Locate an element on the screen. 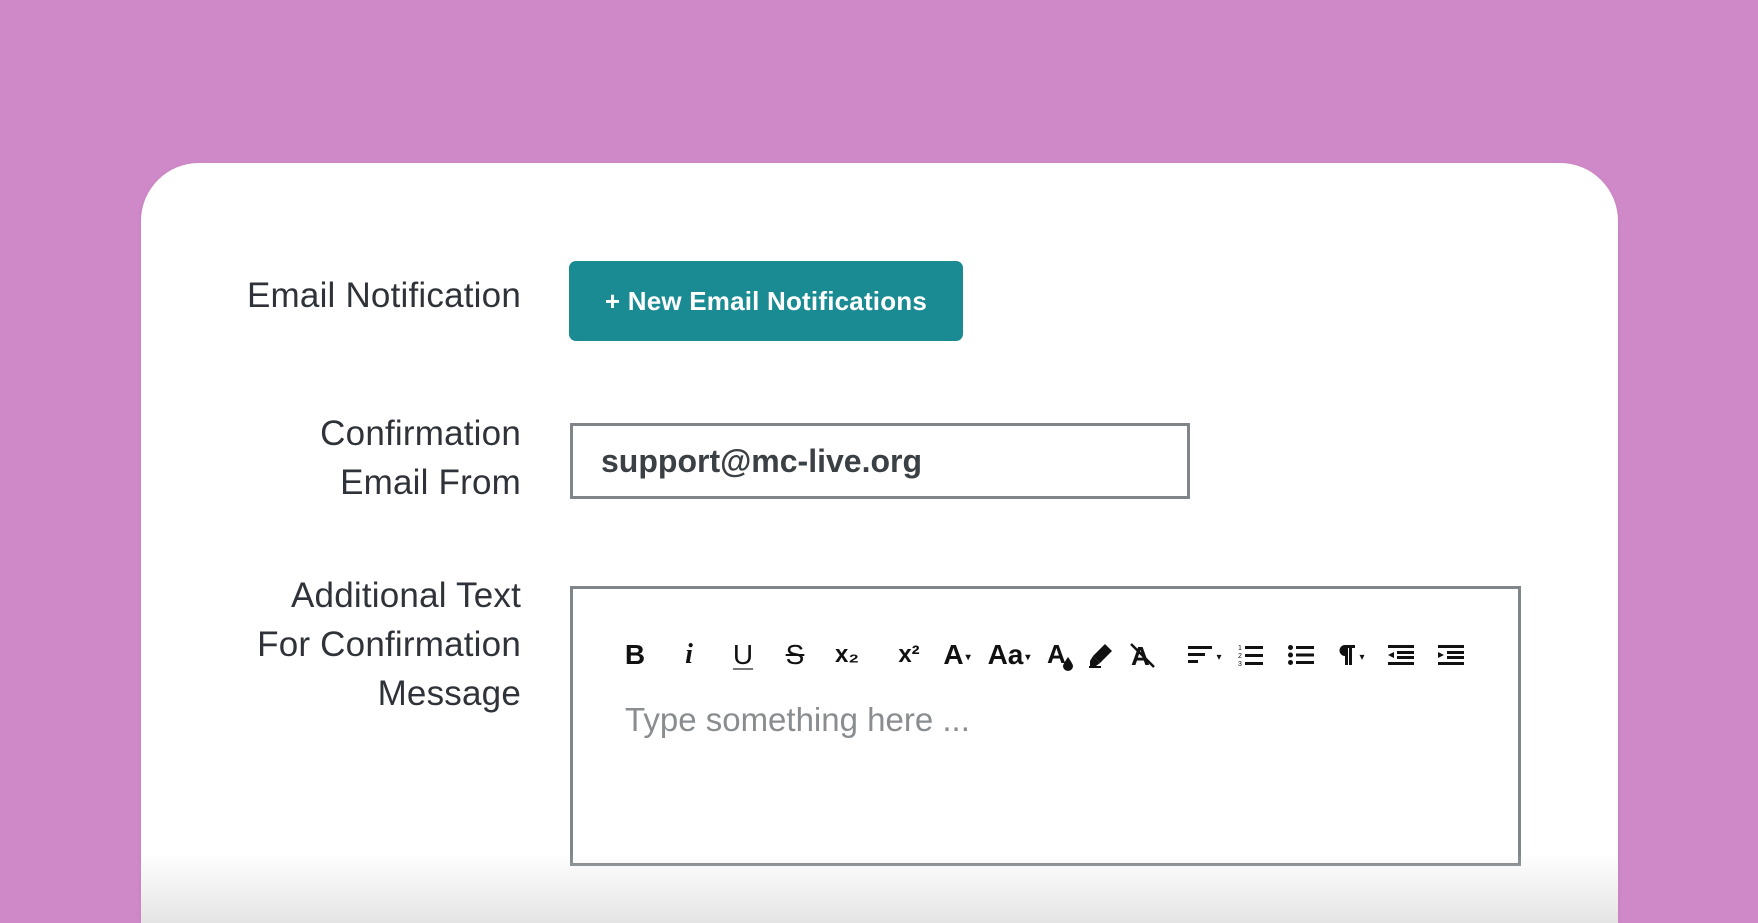 The image size is (1758, 923). subscript-button: x₂ is located at coordinates (847, 655).